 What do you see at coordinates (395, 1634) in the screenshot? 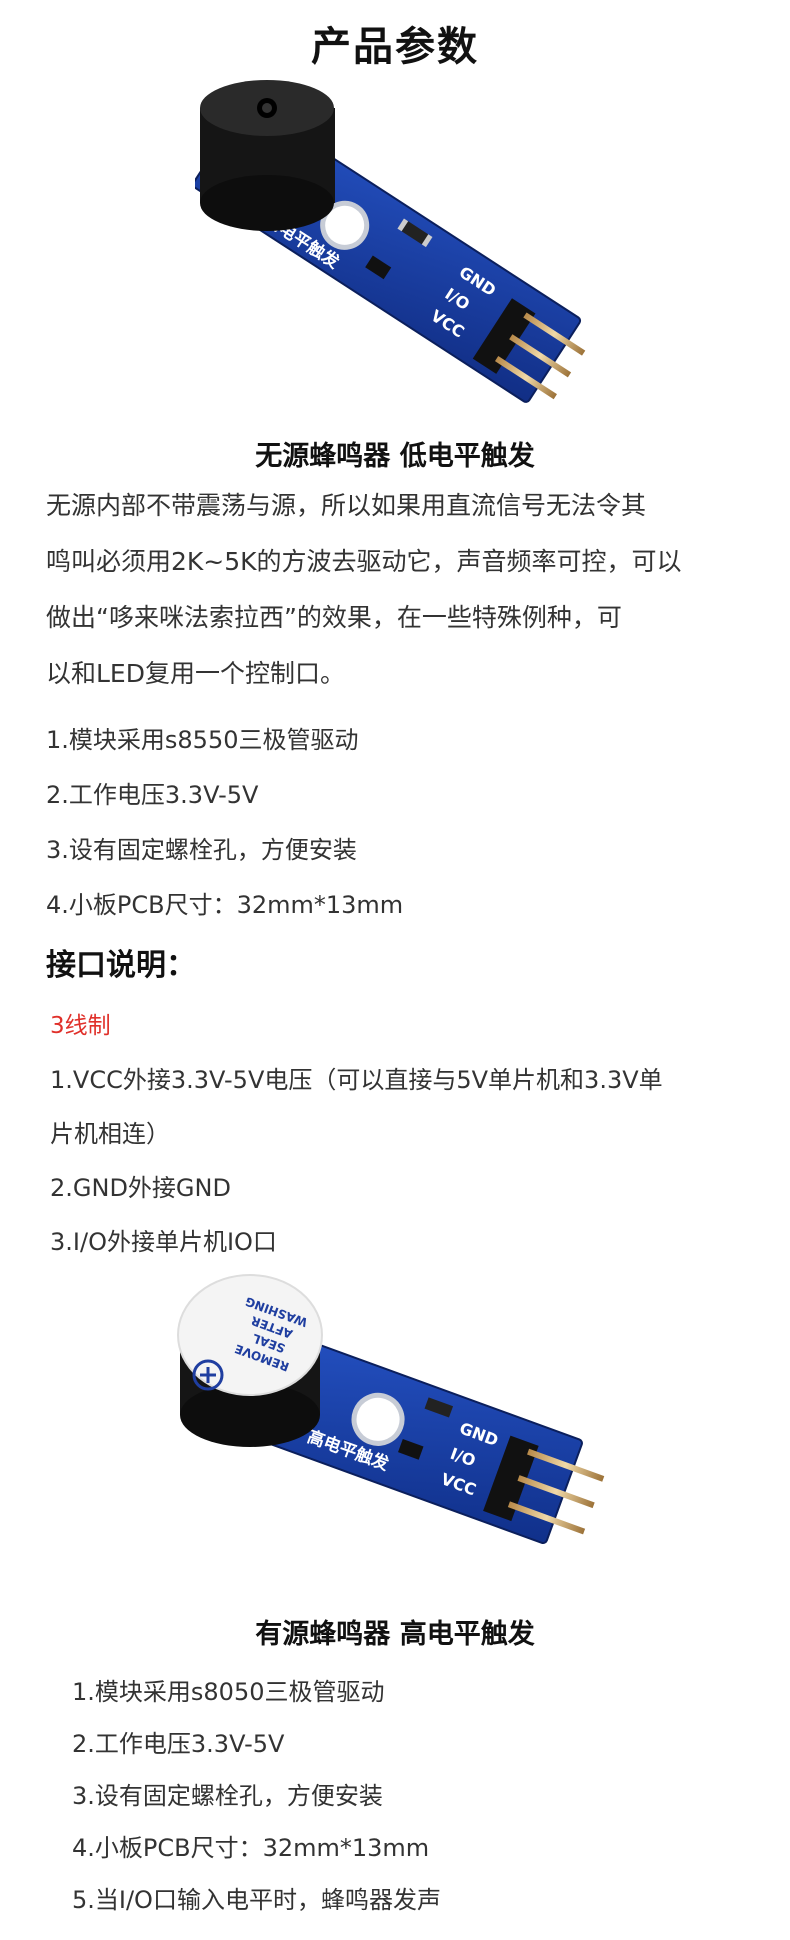
I see `active-buzzer-caption: 有源蜂鸣器 高电平触发` at bounding box center [395, 1634].